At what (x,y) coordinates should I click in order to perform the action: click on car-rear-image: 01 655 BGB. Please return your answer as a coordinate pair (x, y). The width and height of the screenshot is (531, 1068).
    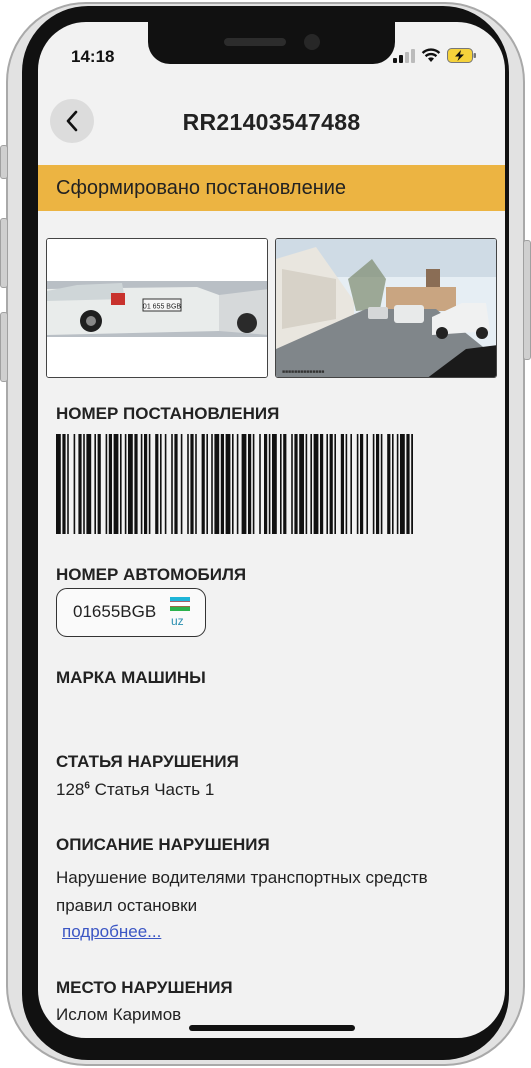
    Looking at the image, I should click on (157, 308).